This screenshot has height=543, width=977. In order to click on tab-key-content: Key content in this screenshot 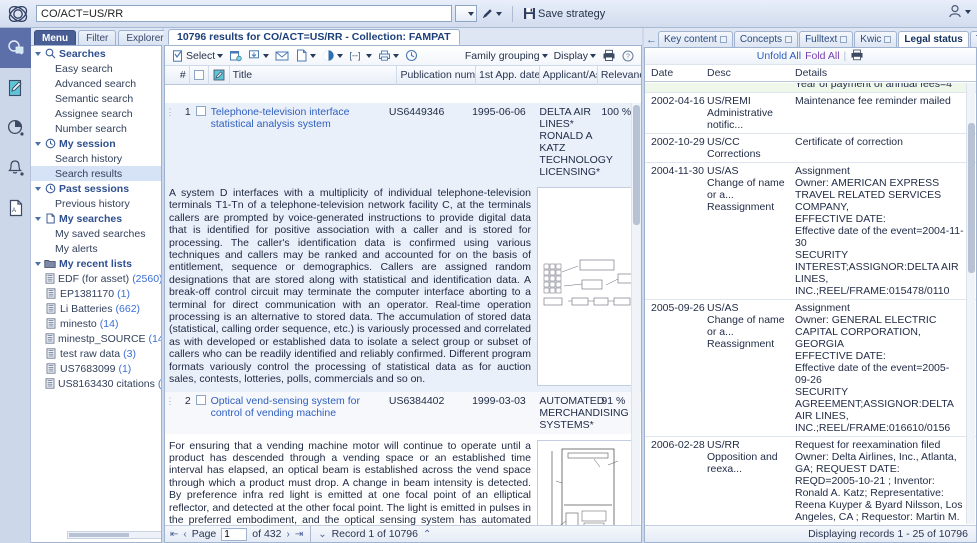, I will do `click(695, 39)`.